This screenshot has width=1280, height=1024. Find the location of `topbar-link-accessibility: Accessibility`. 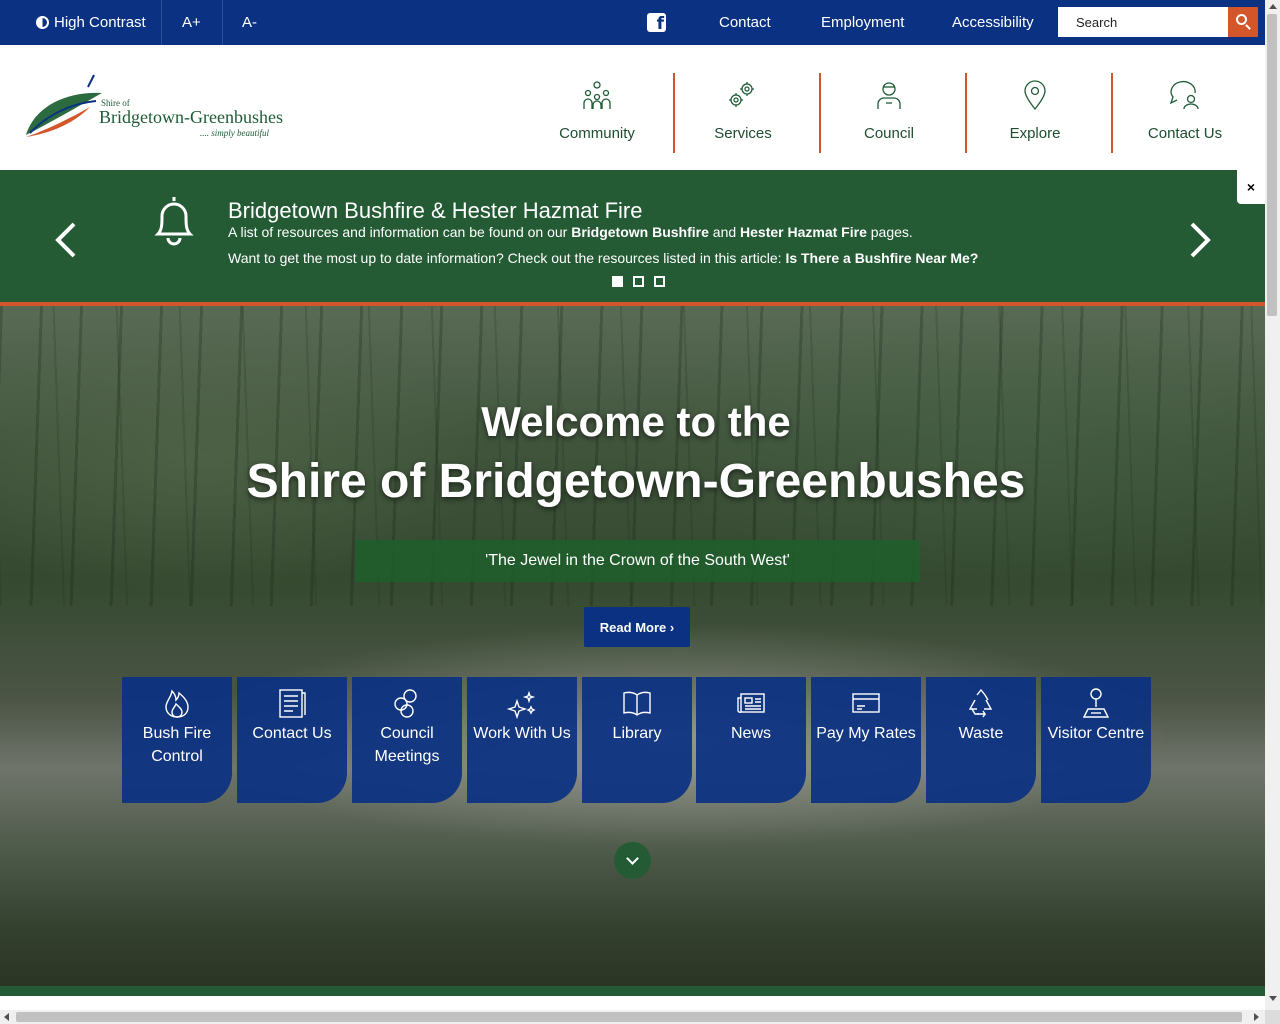

topbar-link-accessibility: Accessibility is located at coordinates (993, 22).